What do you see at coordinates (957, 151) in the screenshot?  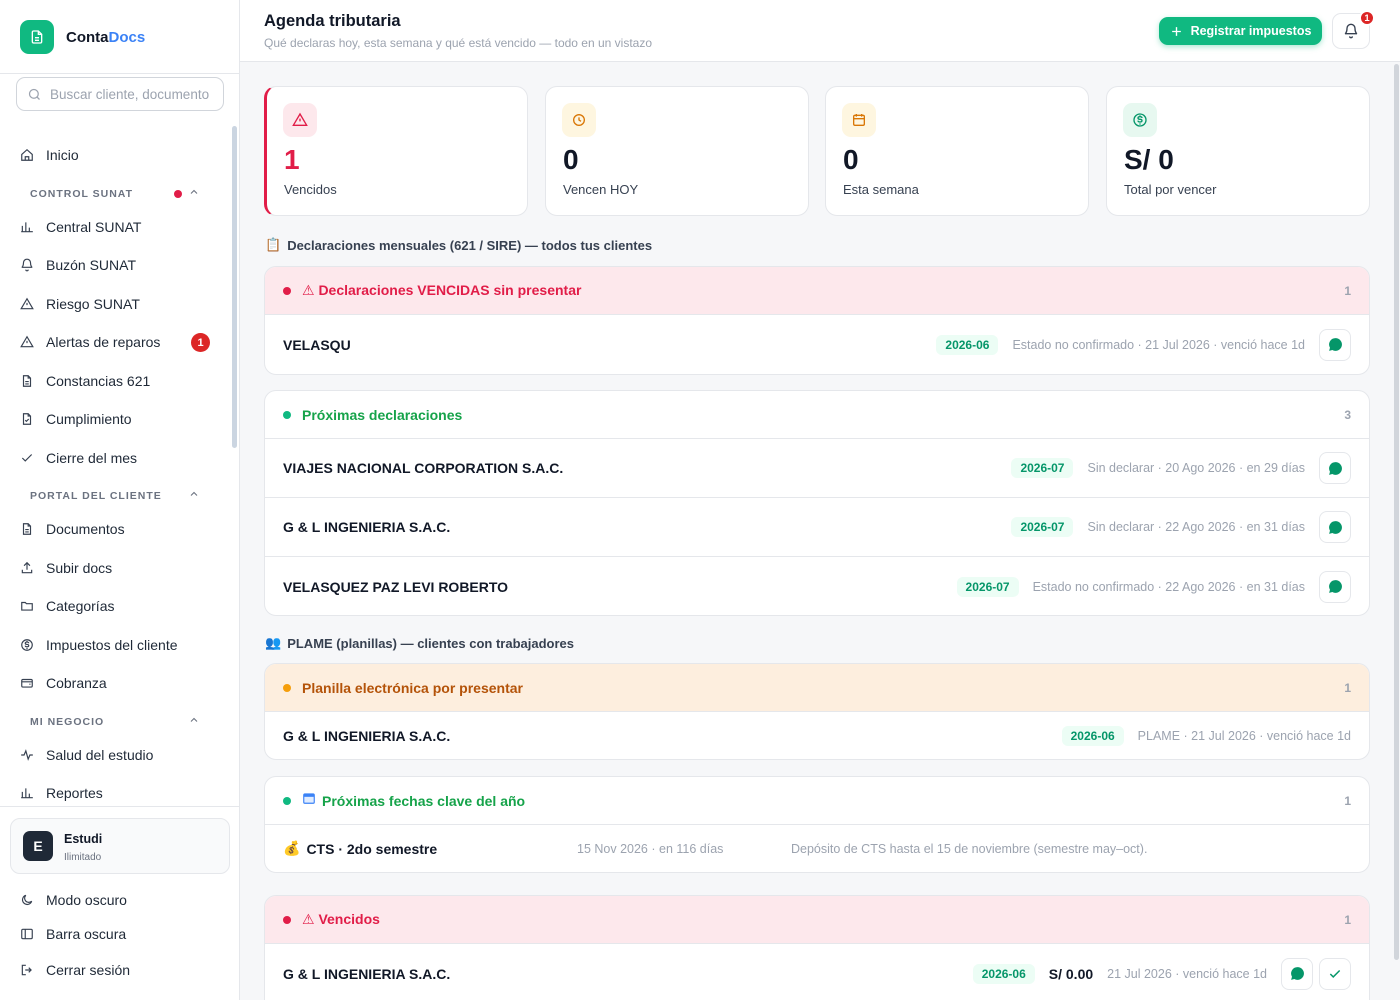 I see `stat-card-esta-semana: 0 Esta semana` at bounding box center [957, 151].